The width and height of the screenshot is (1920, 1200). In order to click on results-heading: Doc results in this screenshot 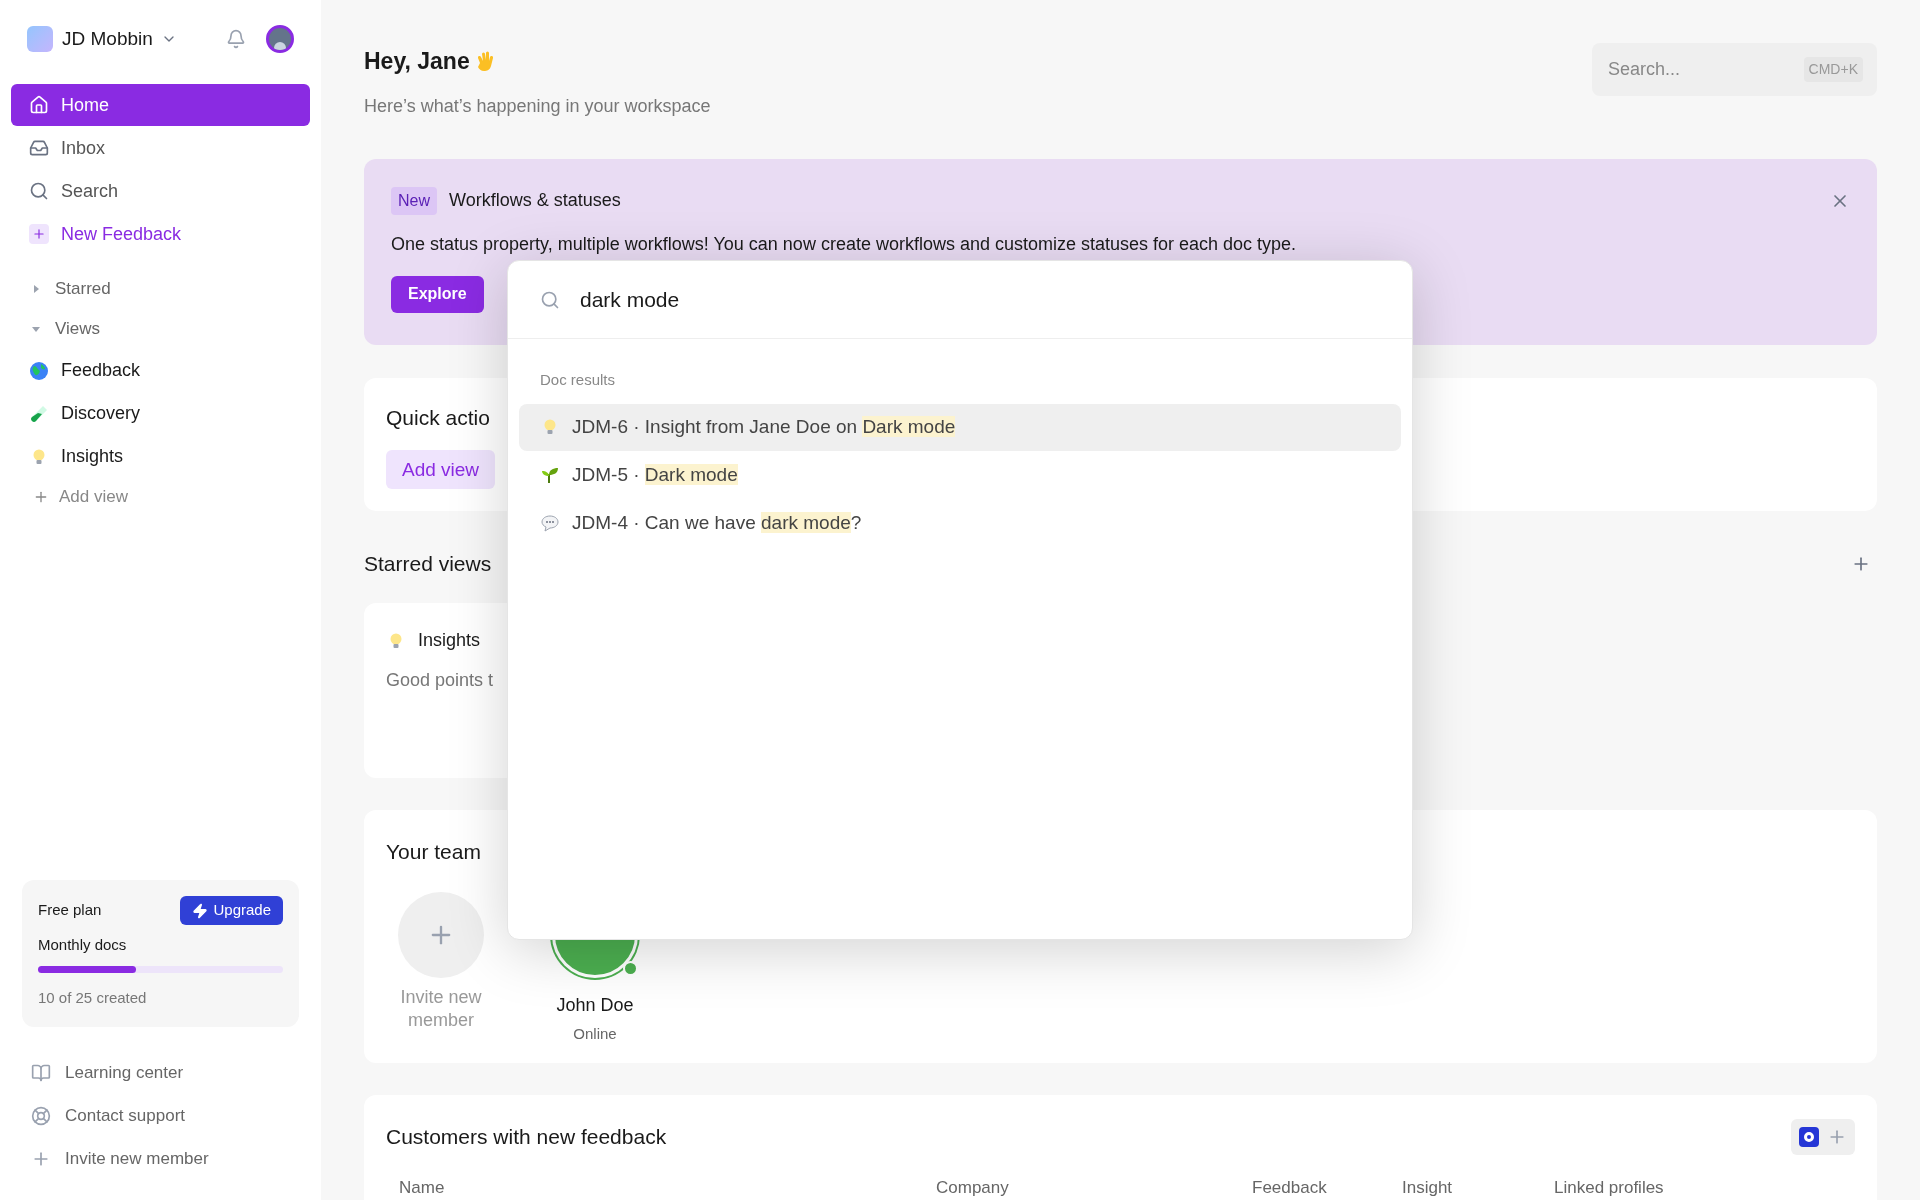, I will do `click(578, 380)`.